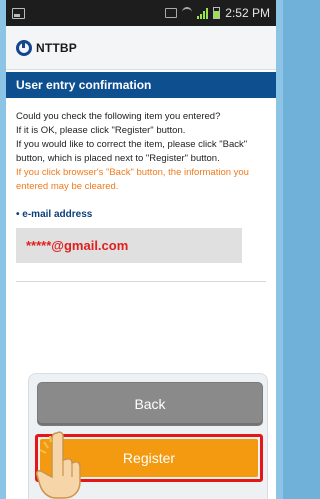 This screenshot has width=320, height=499. I want to click on app-header: NTTBP, so click(141, 48).